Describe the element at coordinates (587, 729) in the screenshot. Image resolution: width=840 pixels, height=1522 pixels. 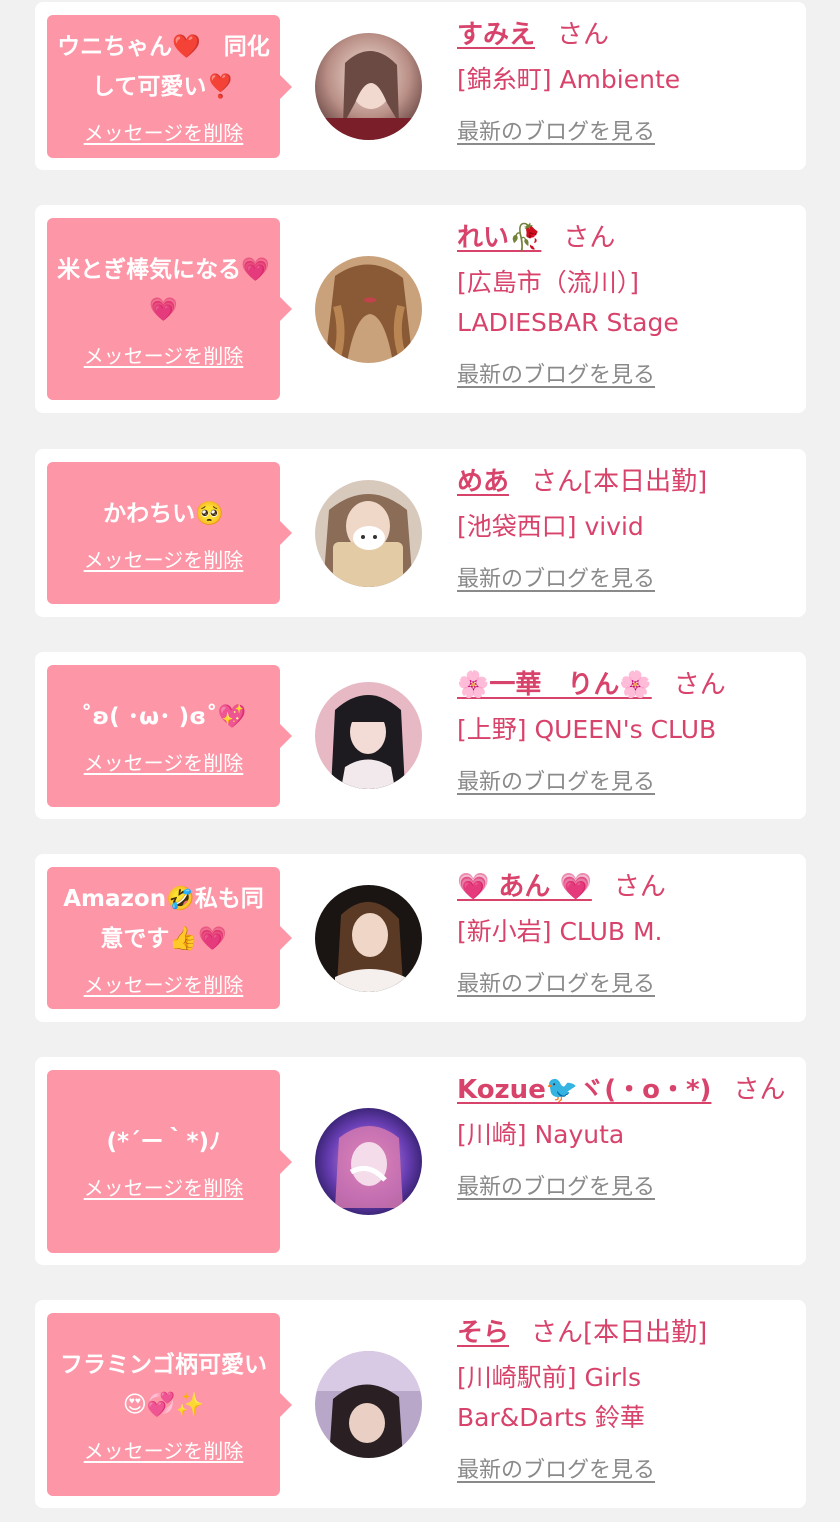
I see `shop-name: [上野] QUEEN's CLUB` at that location.